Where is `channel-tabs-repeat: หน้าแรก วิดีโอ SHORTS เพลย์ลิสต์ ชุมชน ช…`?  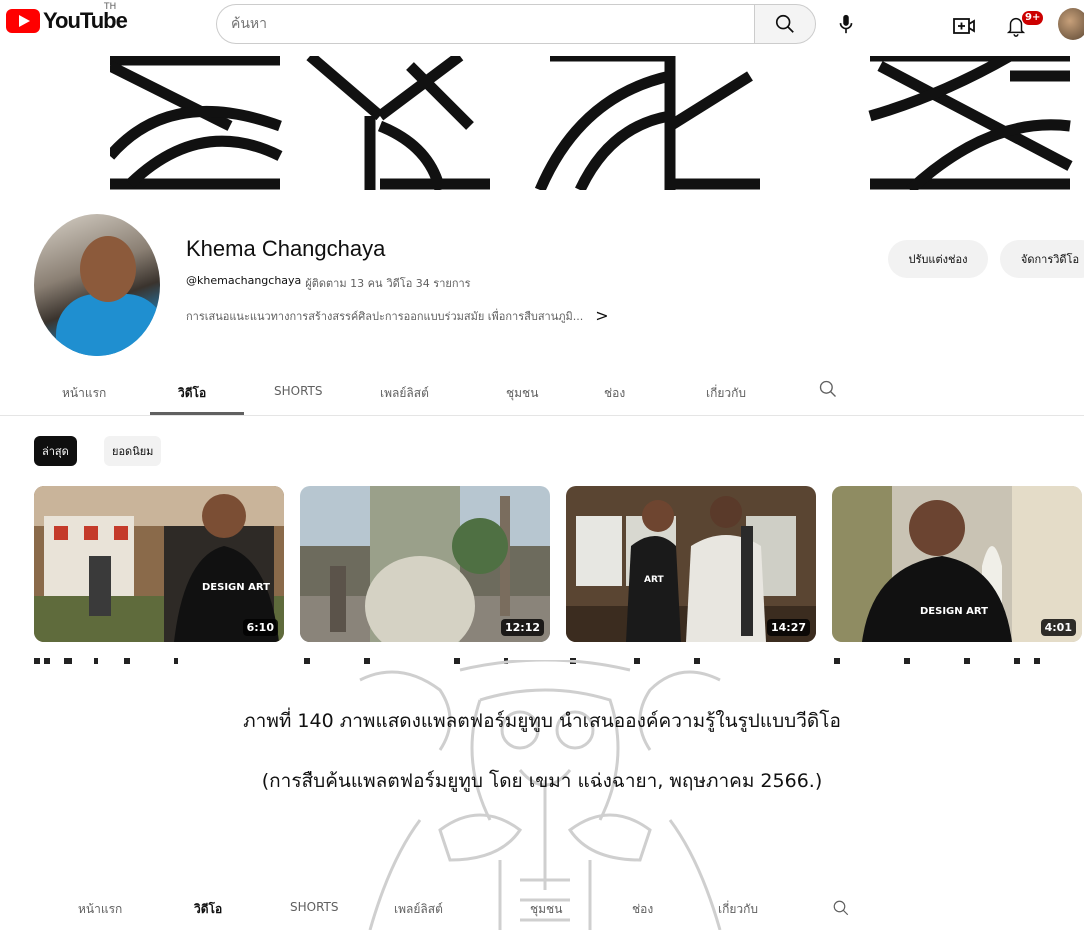 channel-tabs-repeat: หน้าแรก วิดีโอ SHORTS เพลย์ลิสต์ ชุมชน ช… is located at coordinates (542, 918).